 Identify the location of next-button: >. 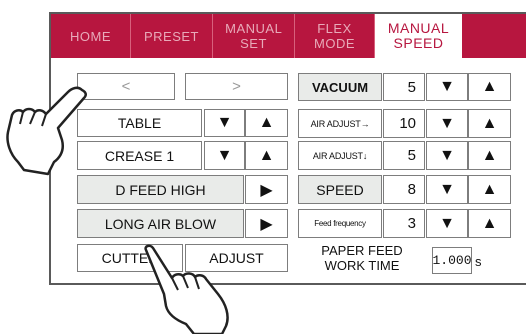
(236, 86).